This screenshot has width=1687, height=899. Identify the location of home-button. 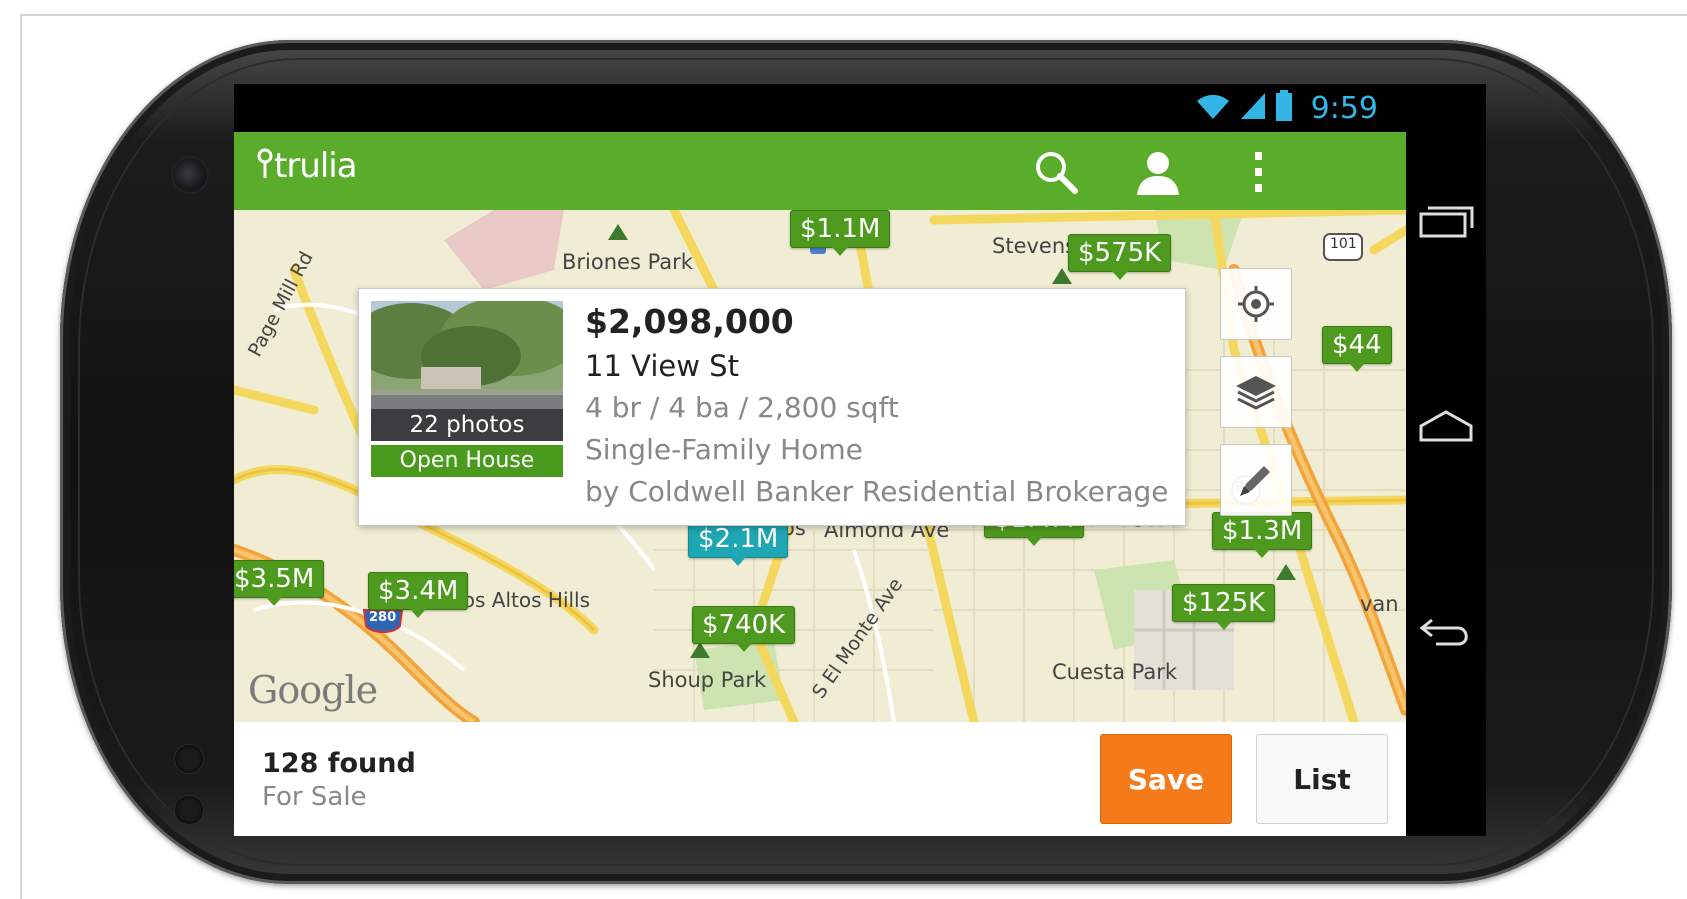
(1446, 426).